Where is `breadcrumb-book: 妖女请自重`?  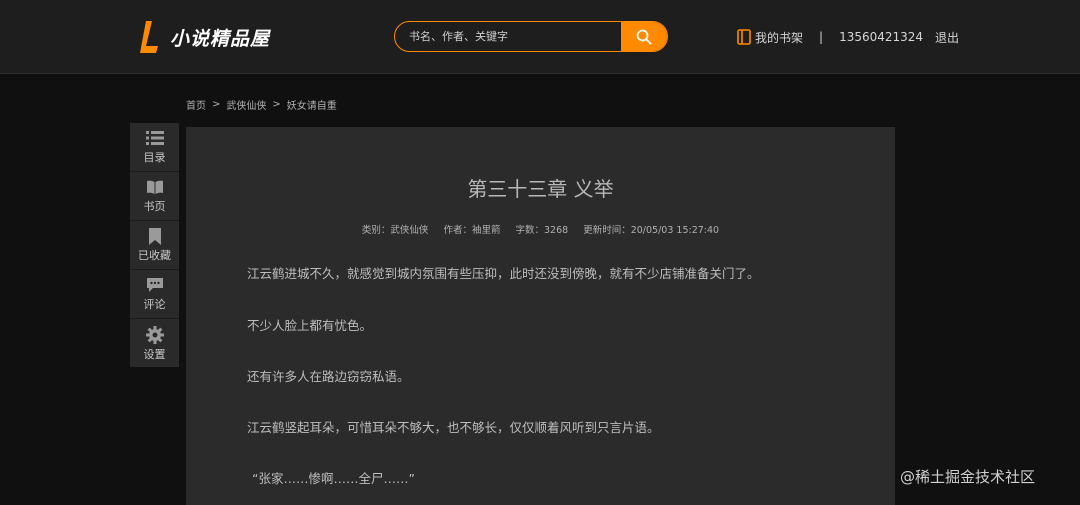 breadcrumb-book: 妖女请自重 is located at coordinates (312, 104).